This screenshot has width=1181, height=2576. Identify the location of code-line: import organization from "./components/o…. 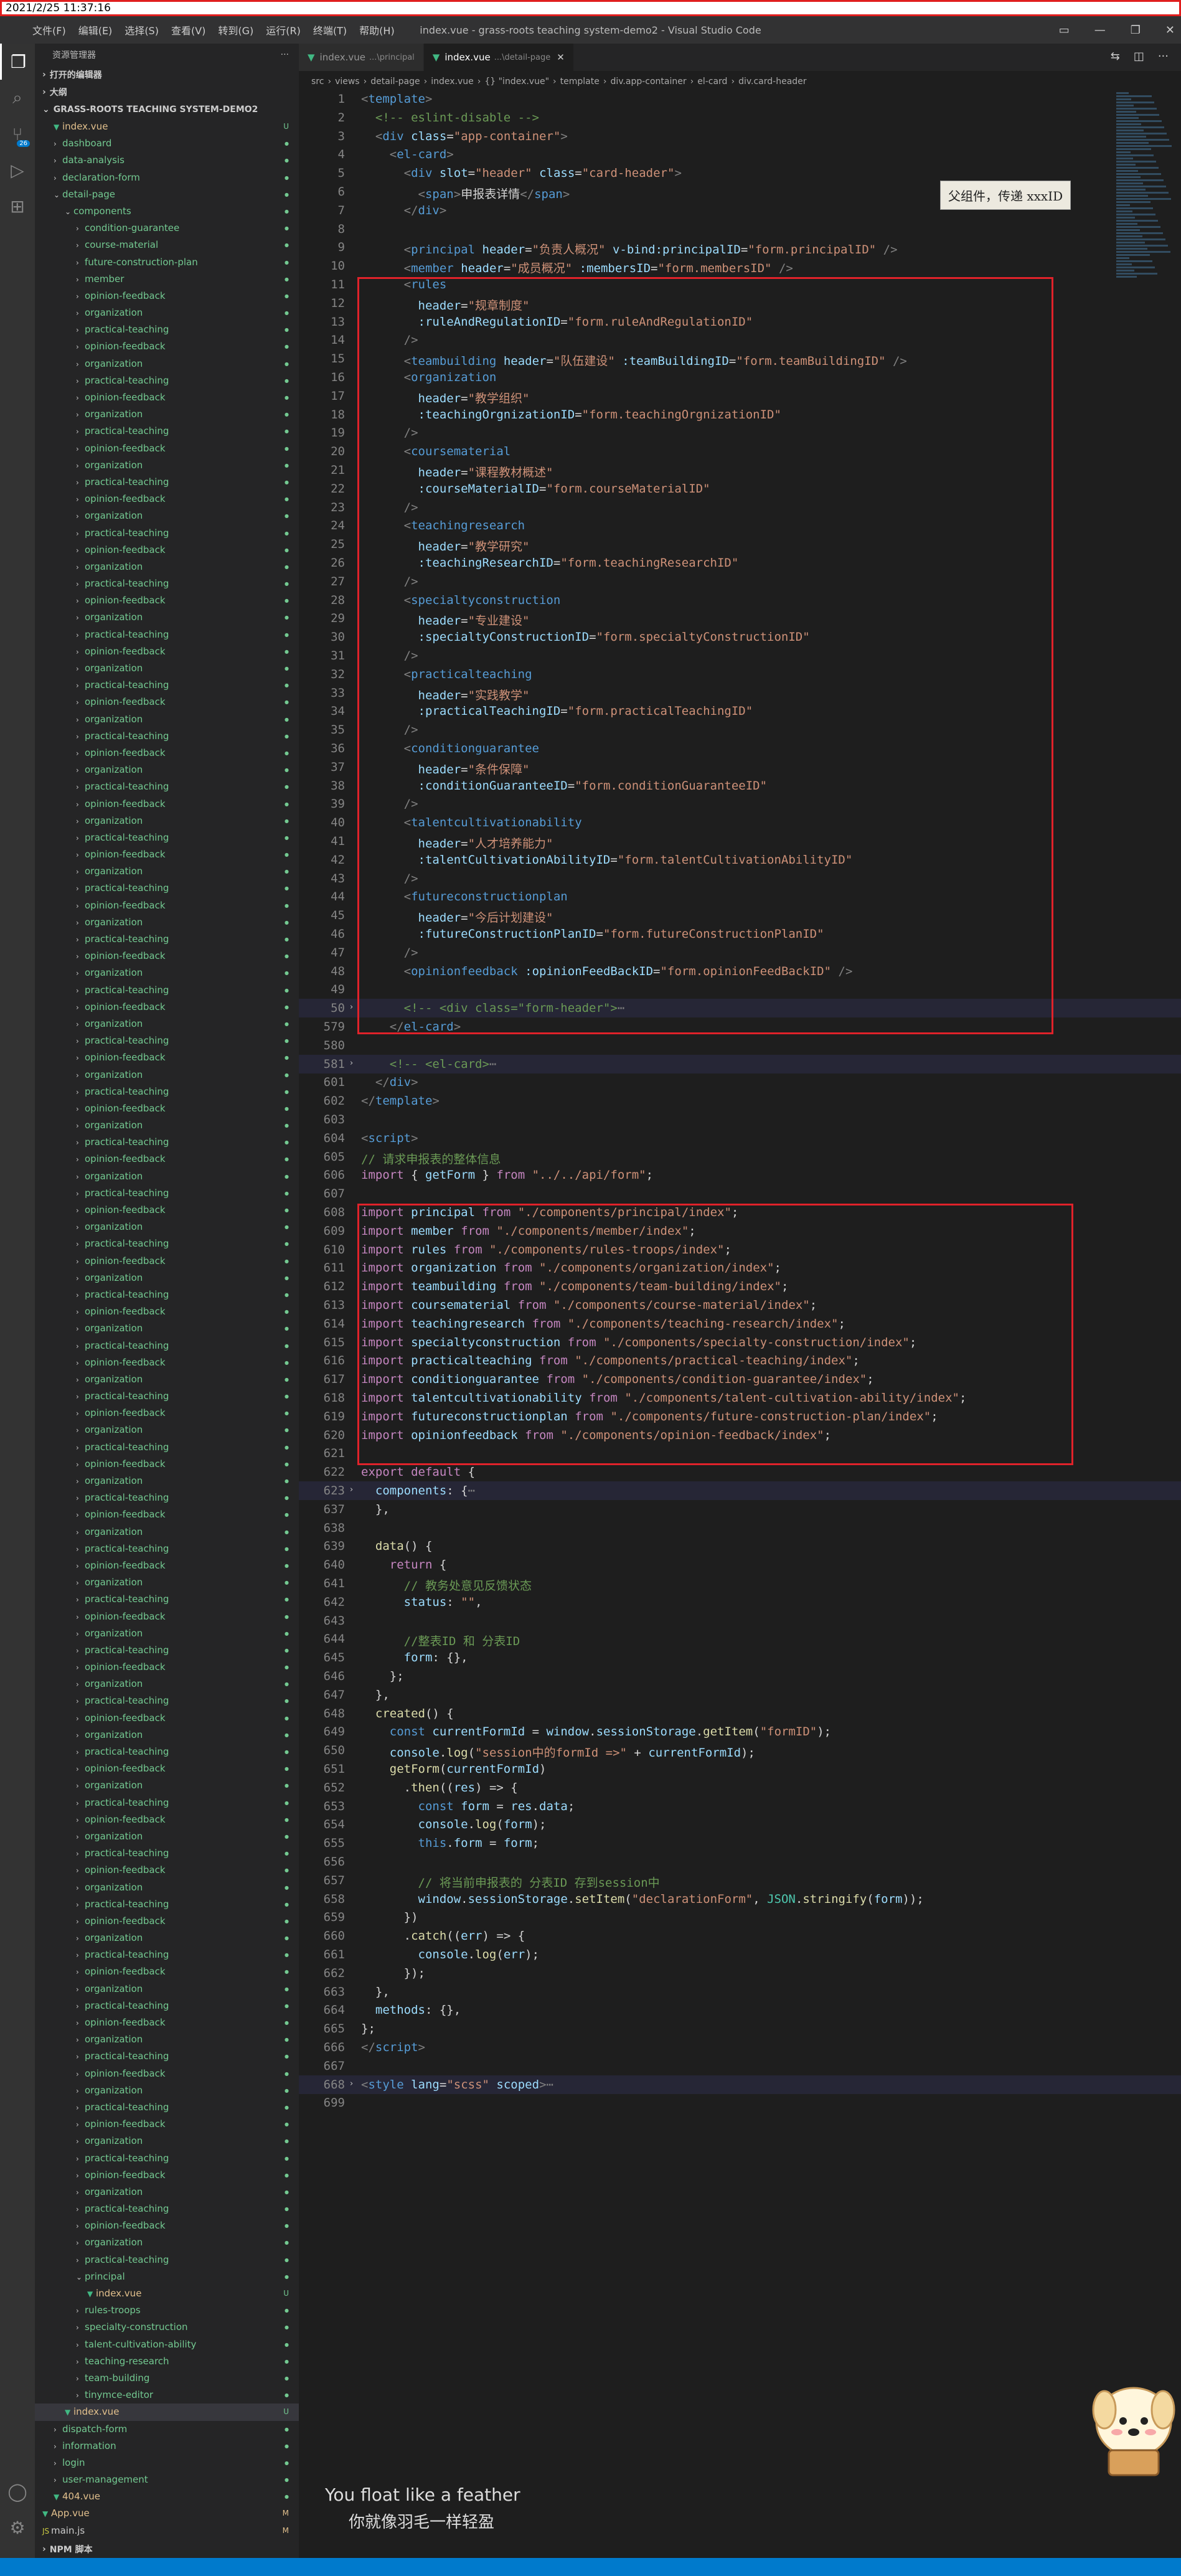
(571, 1268).